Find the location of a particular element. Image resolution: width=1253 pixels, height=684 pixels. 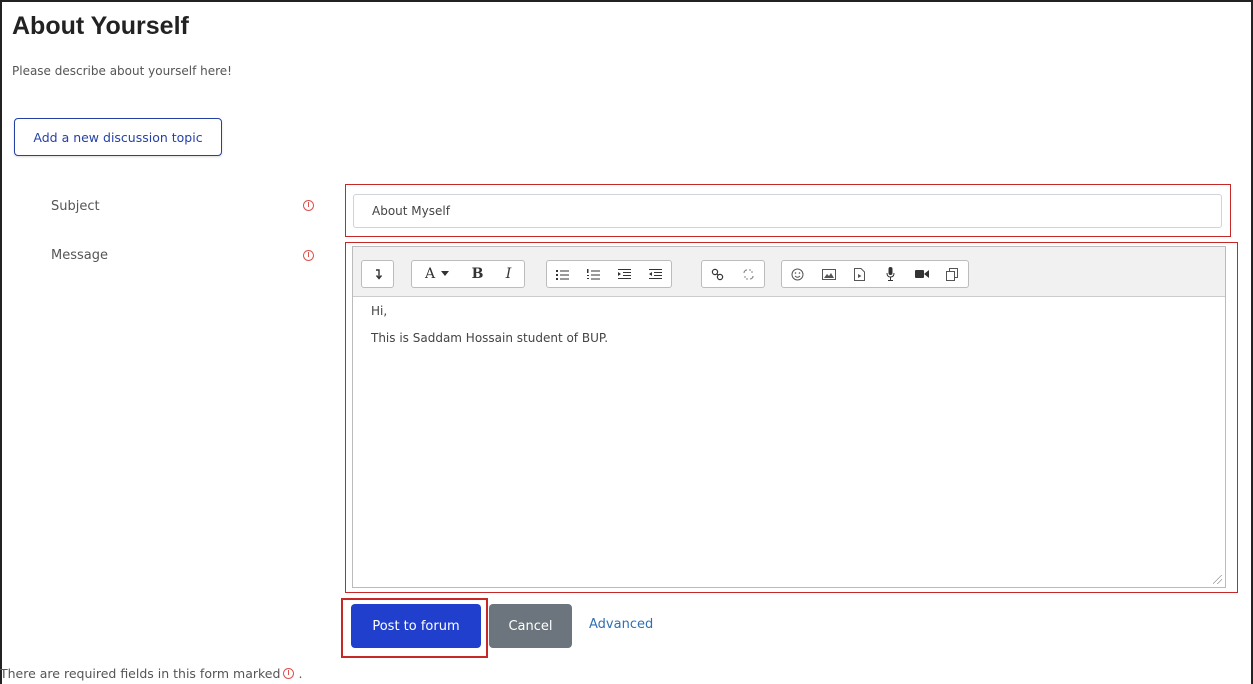

font-color-icon: A is located at coordinates (430, 274).